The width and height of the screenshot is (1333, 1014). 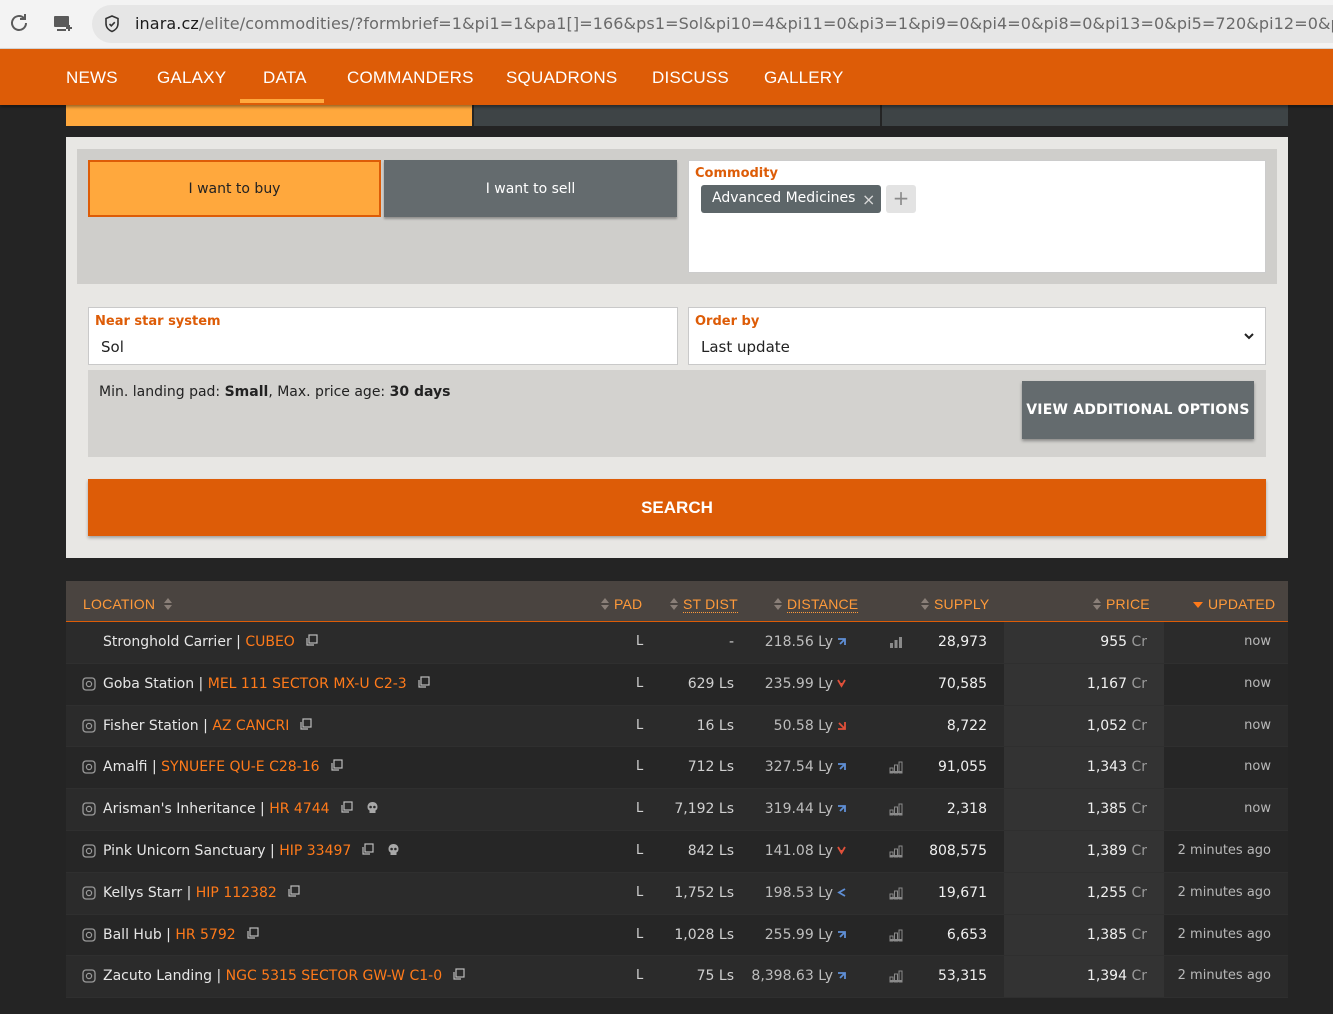 What do you see at coordinates (179, 809) in the screenshot?
I see `station-name: Arisman's Inheritance` at bounding box center [179, 809].